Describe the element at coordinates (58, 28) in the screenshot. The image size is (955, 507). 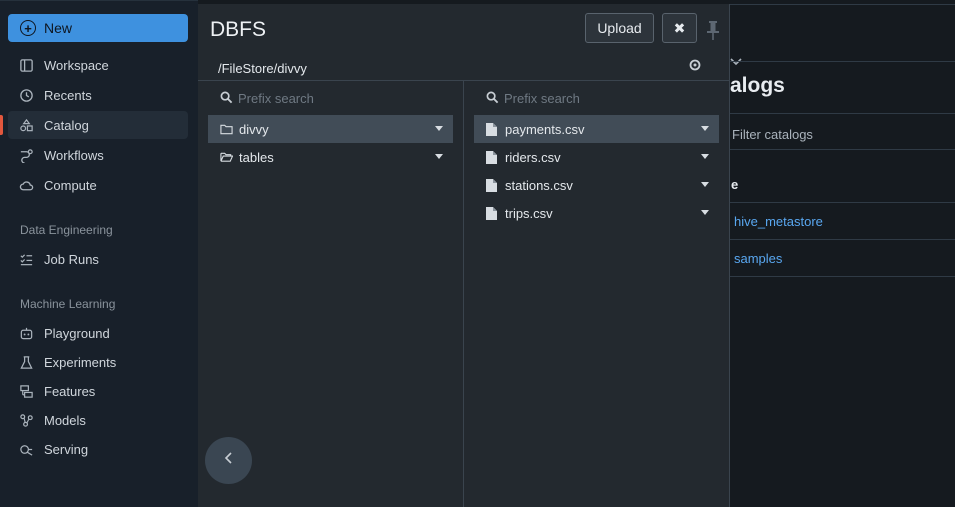
I see `new-button-label: New` at that location.